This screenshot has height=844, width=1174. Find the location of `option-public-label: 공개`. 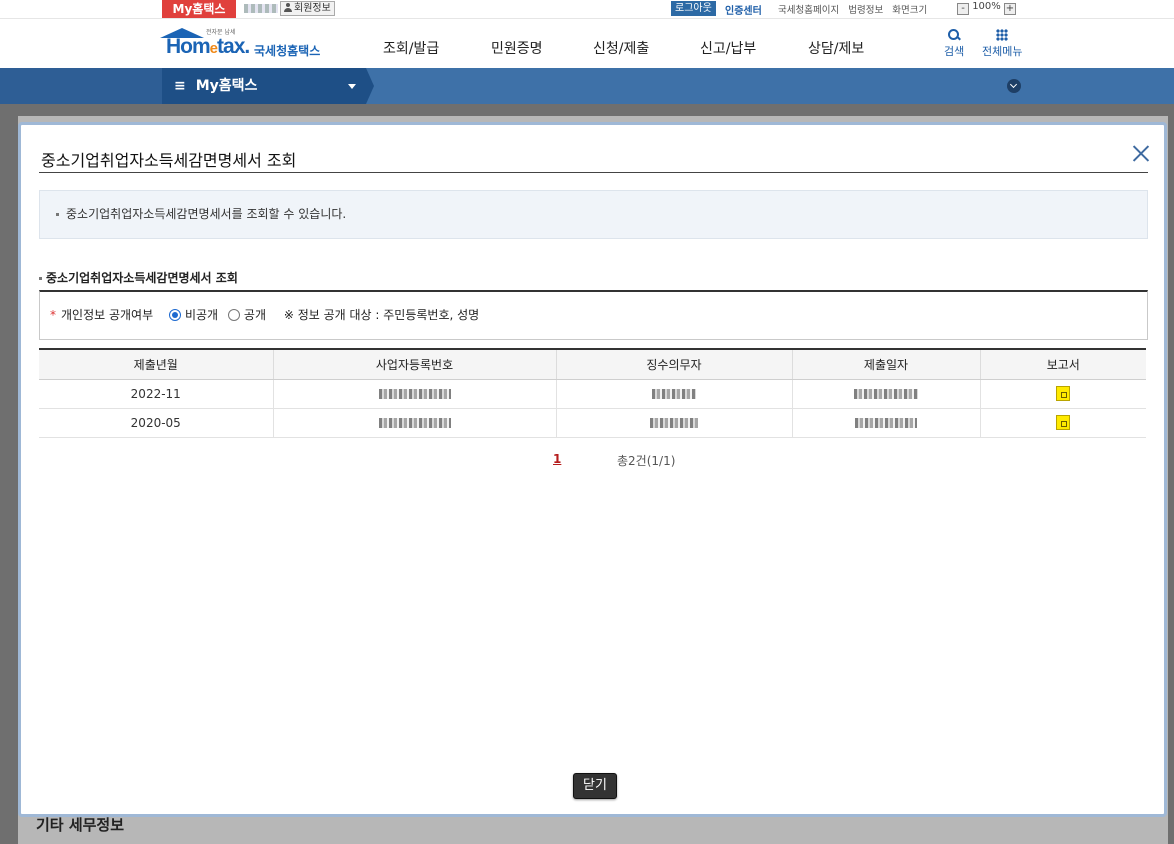

option-public-label: 공개 is located at coordinates (255, 315).